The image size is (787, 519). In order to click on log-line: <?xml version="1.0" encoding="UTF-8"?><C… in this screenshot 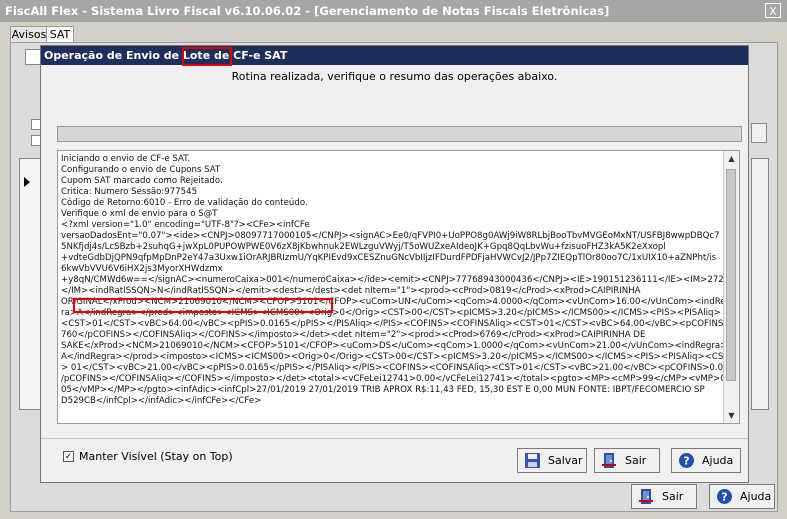, I will do `click(185, 225)`.